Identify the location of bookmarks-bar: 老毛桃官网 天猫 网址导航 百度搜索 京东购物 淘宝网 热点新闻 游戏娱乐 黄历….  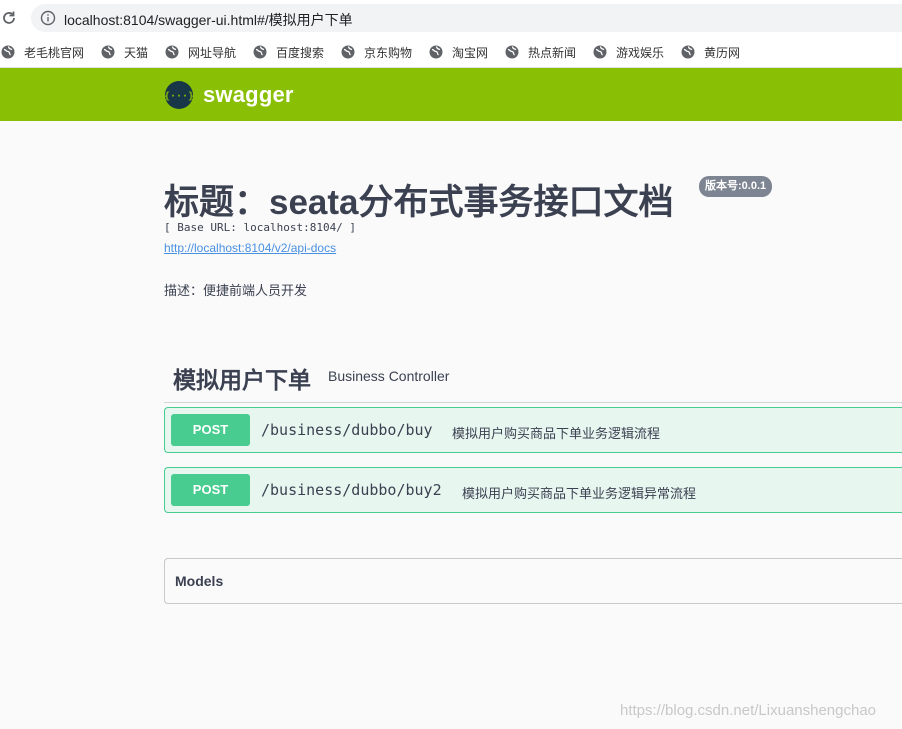
(451, 52).